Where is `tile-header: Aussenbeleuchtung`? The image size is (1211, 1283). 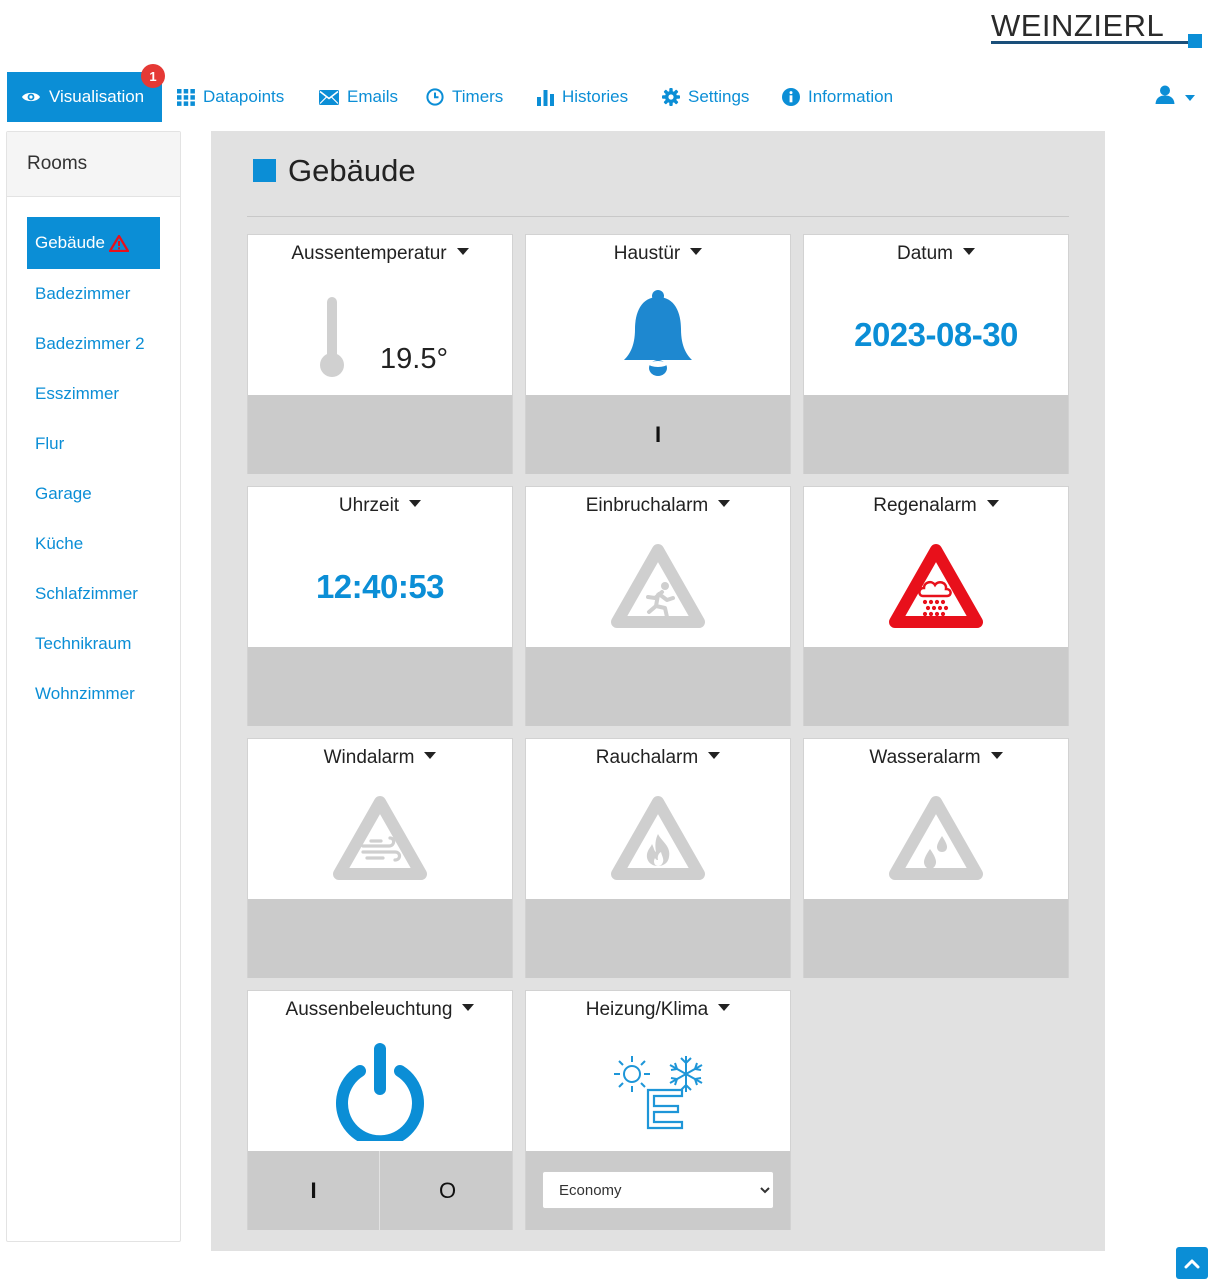 tile-header: Aussenbeleuchtung is located at coordinates (380, 1010).